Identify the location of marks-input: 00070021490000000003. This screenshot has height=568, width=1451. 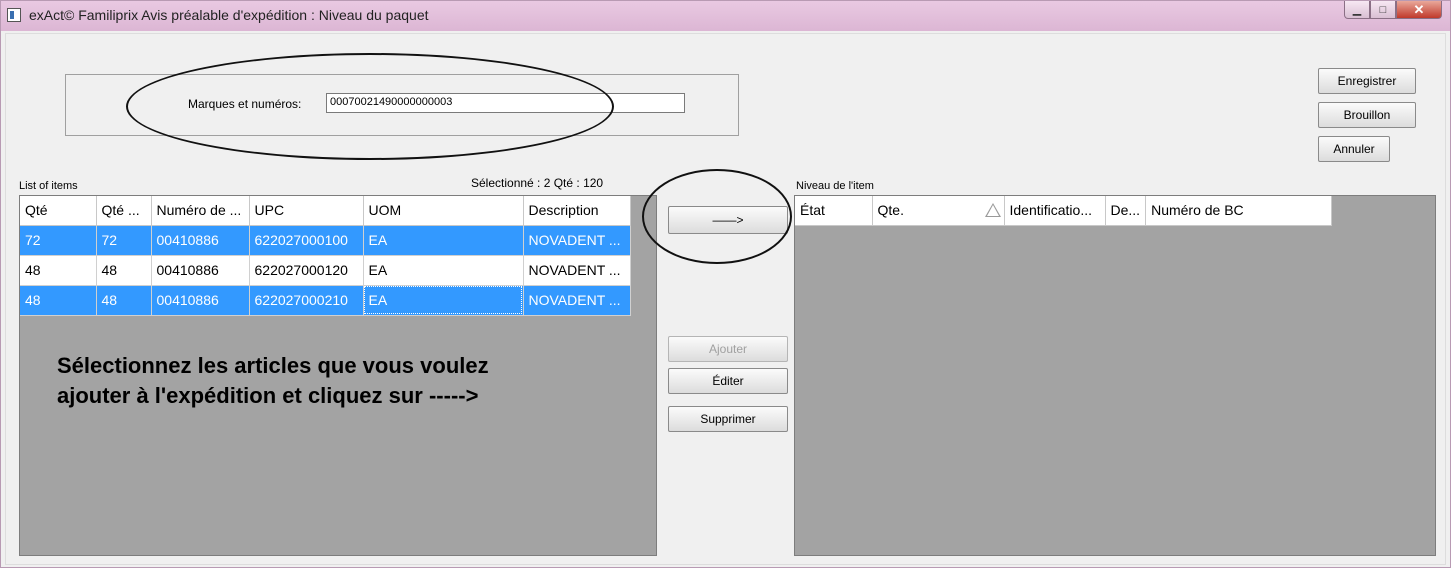
(505, 103).